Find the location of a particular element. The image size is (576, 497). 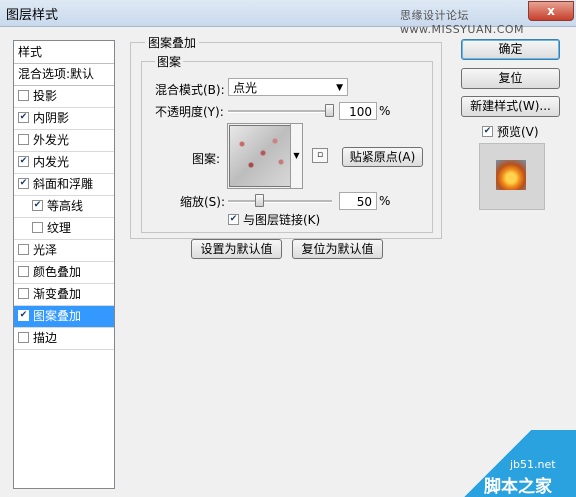

style-item: 等高线 is located at coordinates (64, 207).